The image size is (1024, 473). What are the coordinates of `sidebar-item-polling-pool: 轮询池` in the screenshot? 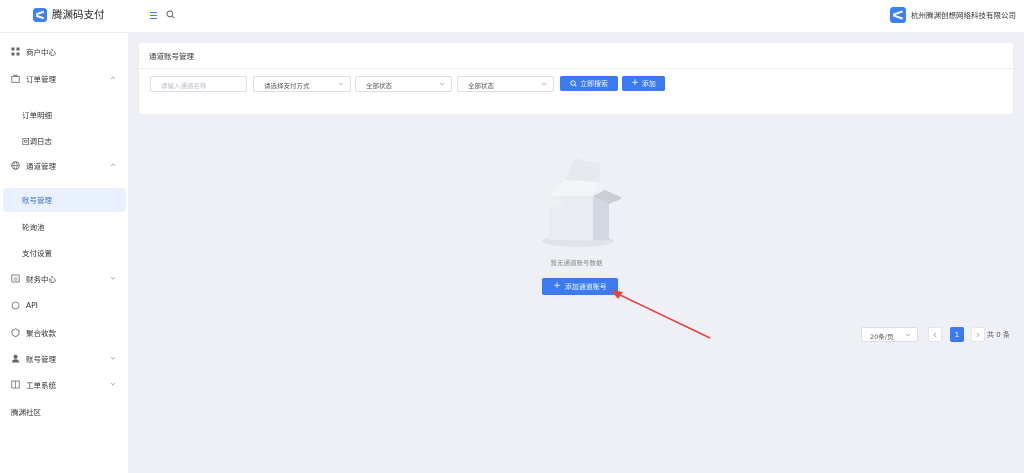 It's located at (64, 227).